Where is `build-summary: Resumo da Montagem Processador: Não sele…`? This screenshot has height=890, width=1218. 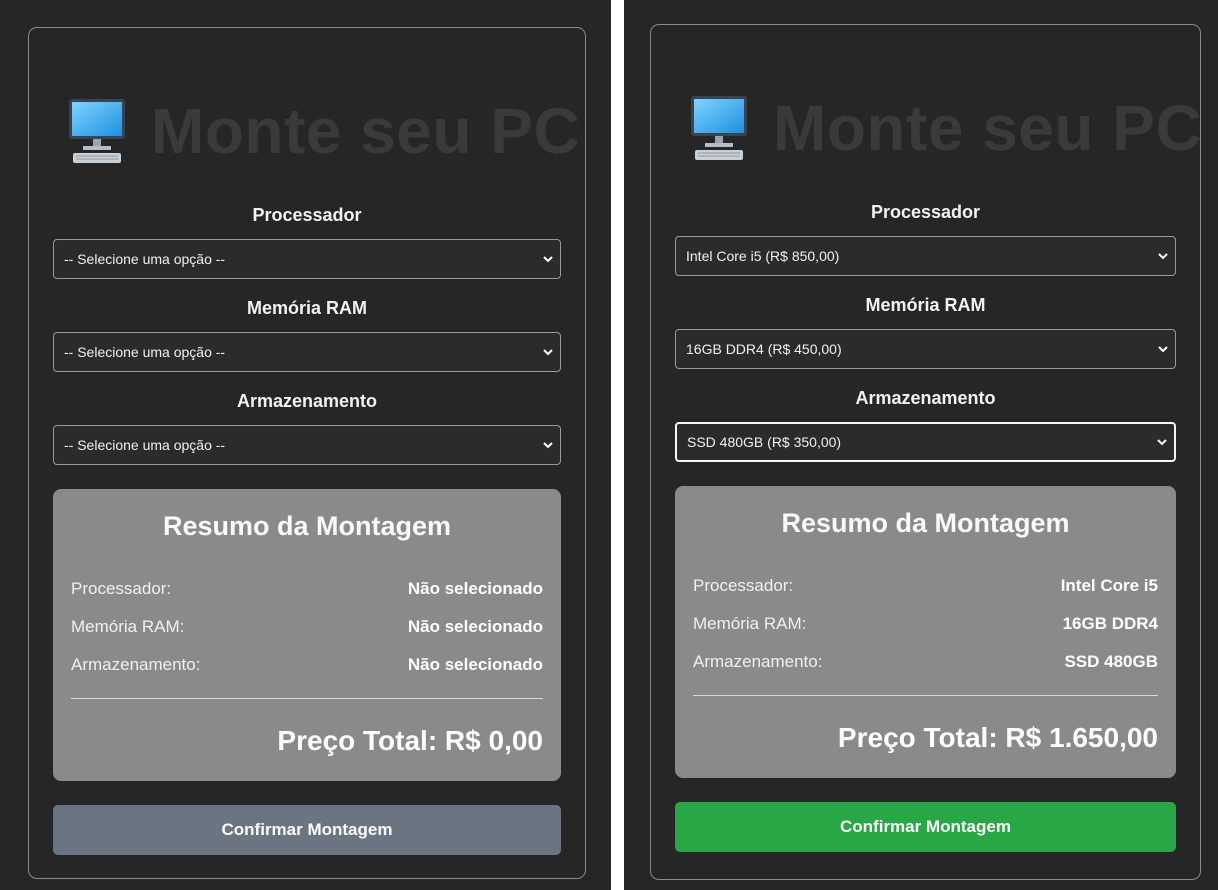
build-summary: Resumo da Montagem Processador: Não sele… is located at coordinates (307, 635).